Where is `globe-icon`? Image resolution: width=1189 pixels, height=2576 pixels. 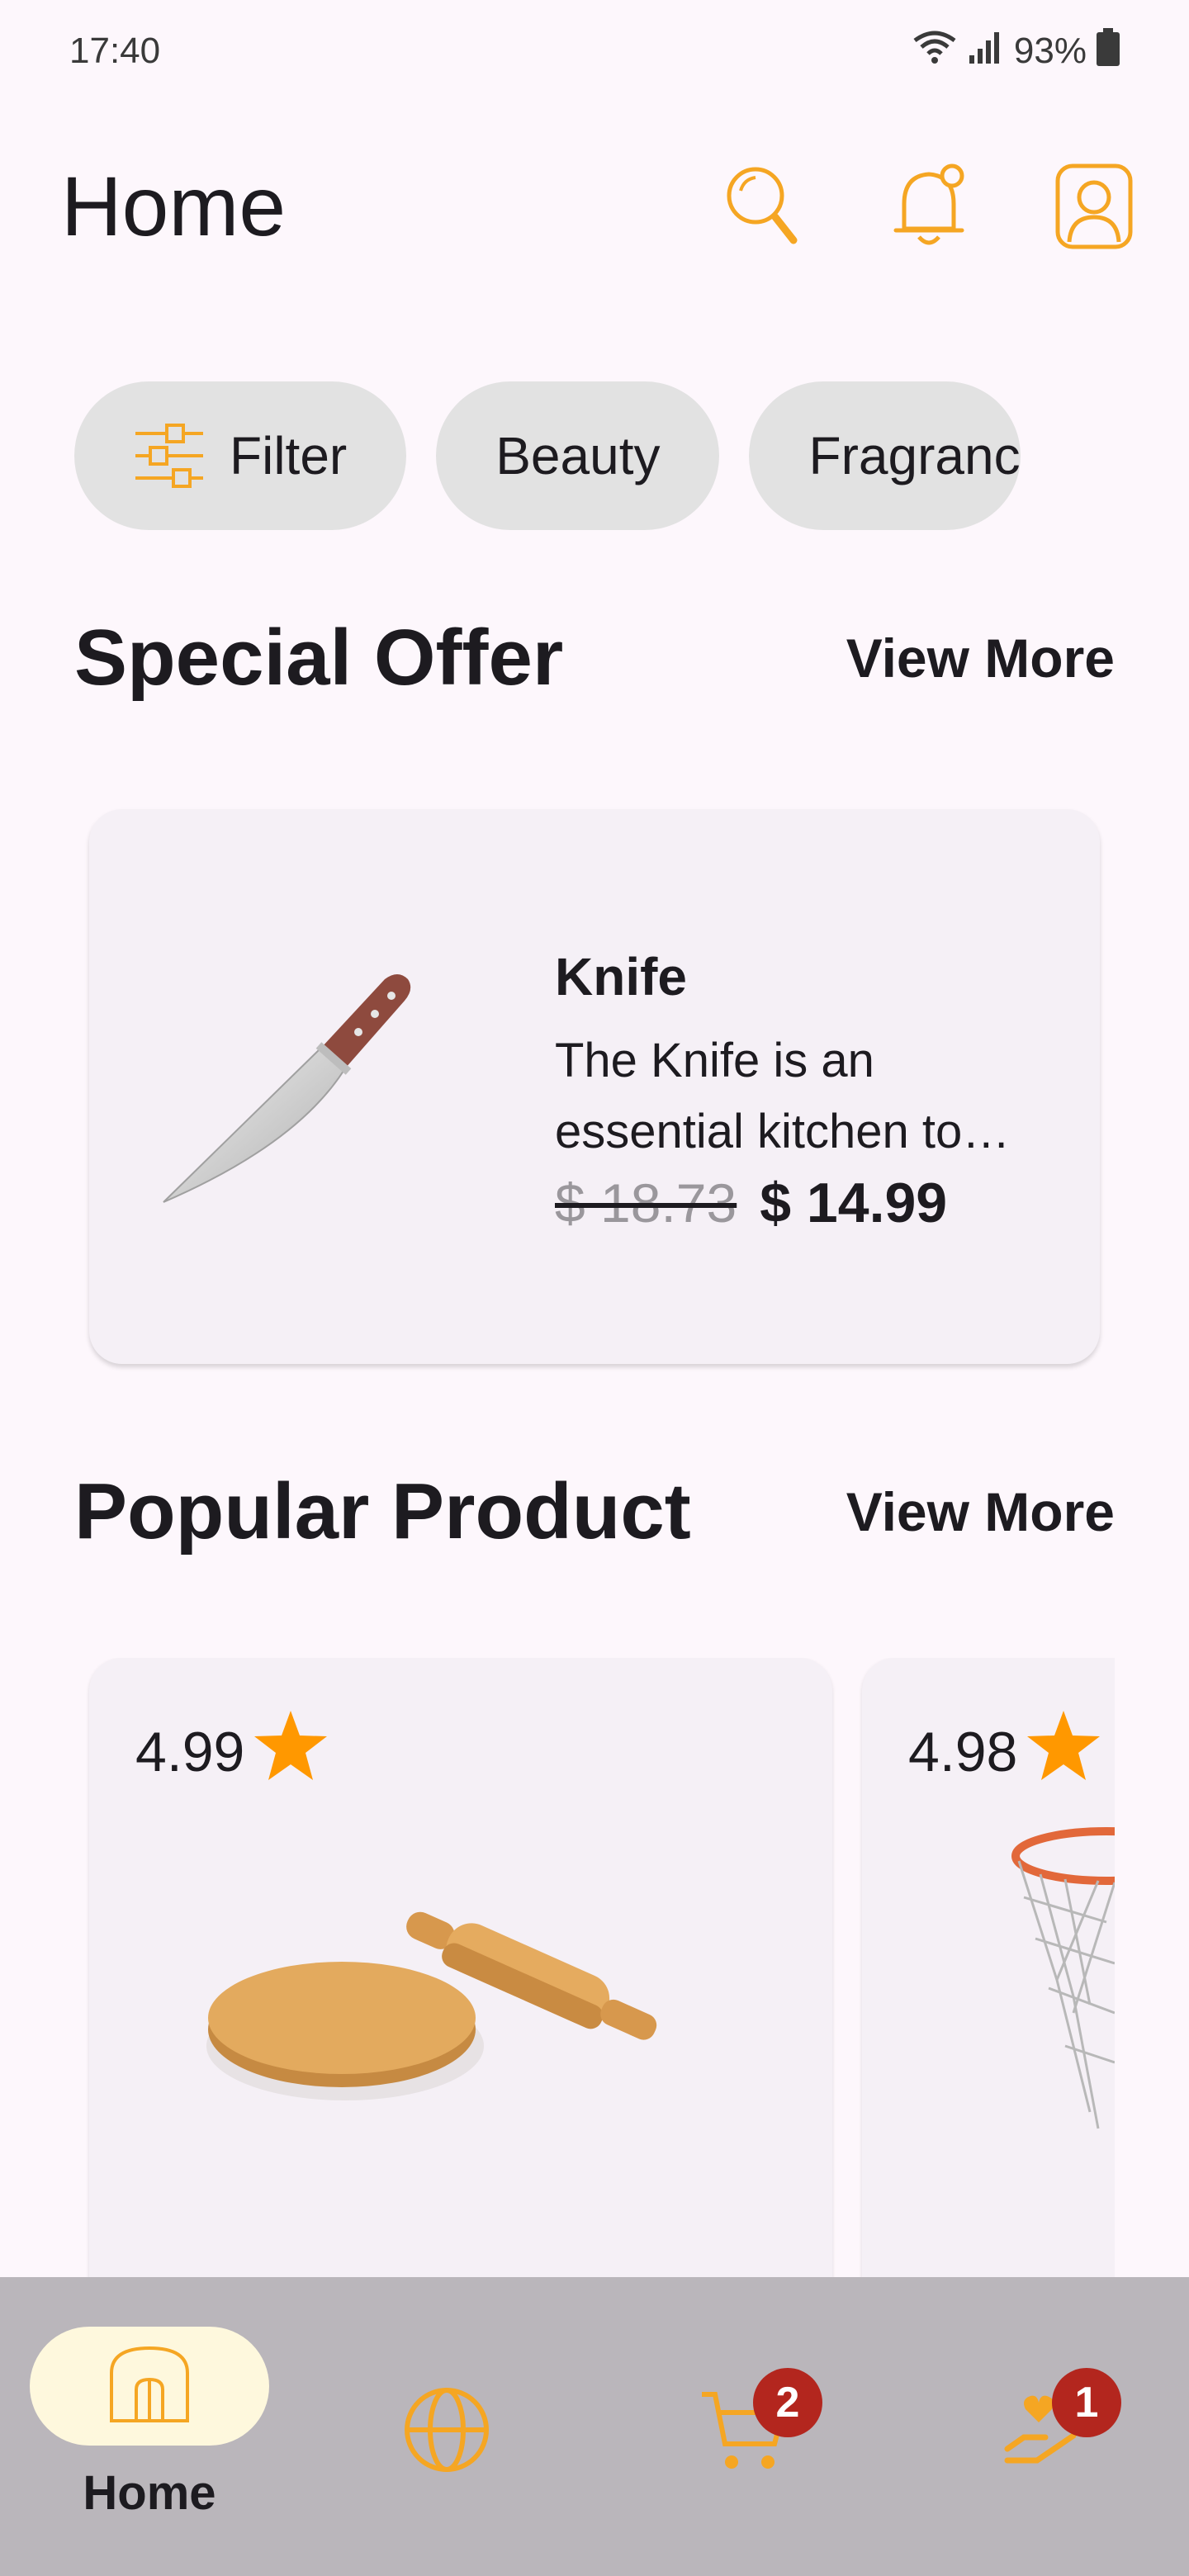 globe-icon is located at coordinates (446, 2431).